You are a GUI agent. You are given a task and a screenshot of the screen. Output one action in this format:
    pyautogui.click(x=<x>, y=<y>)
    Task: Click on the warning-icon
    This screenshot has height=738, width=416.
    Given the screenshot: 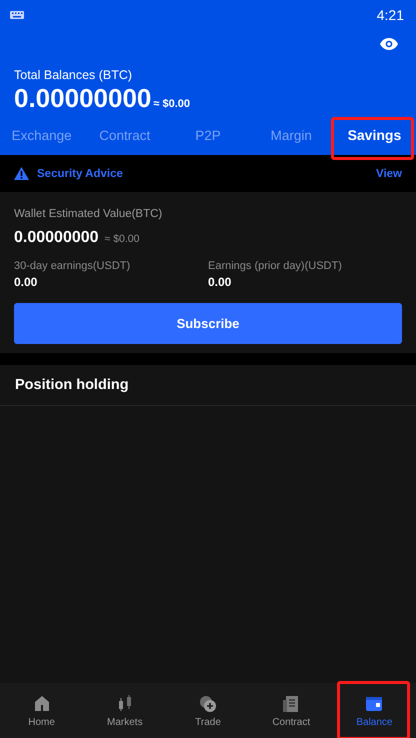 What is the action you would take?
    pyautogui.click(x=21, y=173)
    